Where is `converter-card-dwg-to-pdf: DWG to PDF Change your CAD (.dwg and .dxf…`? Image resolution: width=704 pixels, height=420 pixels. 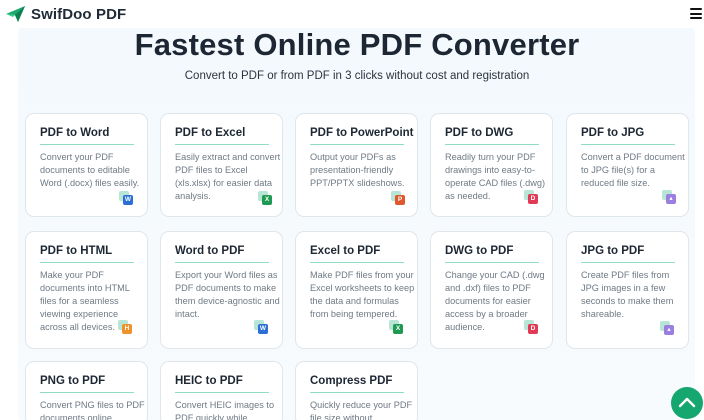 converter-card-dwg-to-pdf: DWG to PDF Change your CAD (.dwg and .dxf… is located at coordinates (491, 290).